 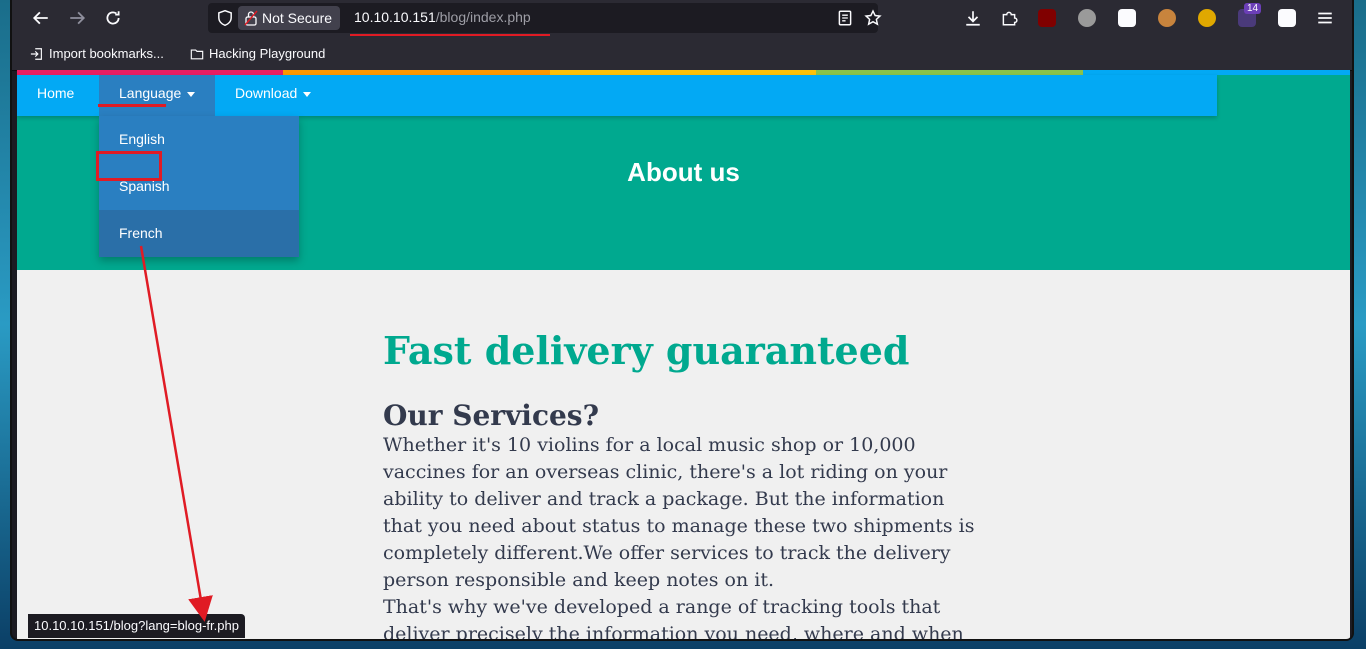 I want to click on downloads-button, so click(x=973, y=18).